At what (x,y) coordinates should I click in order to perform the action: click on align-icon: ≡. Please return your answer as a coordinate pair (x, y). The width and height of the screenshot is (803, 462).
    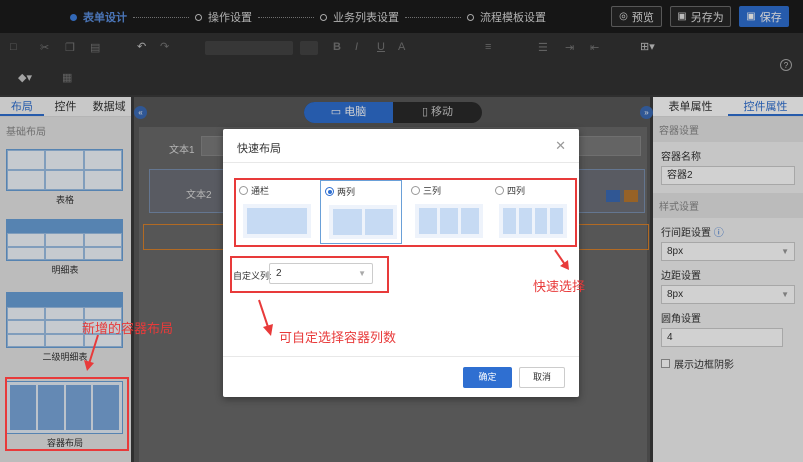
    Looking at the image, I should click on (488, 47).